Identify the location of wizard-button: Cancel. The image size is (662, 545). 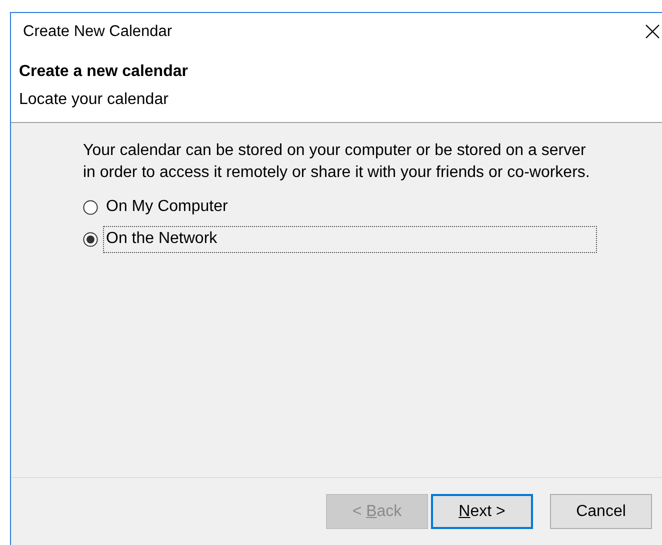
(601, 511).